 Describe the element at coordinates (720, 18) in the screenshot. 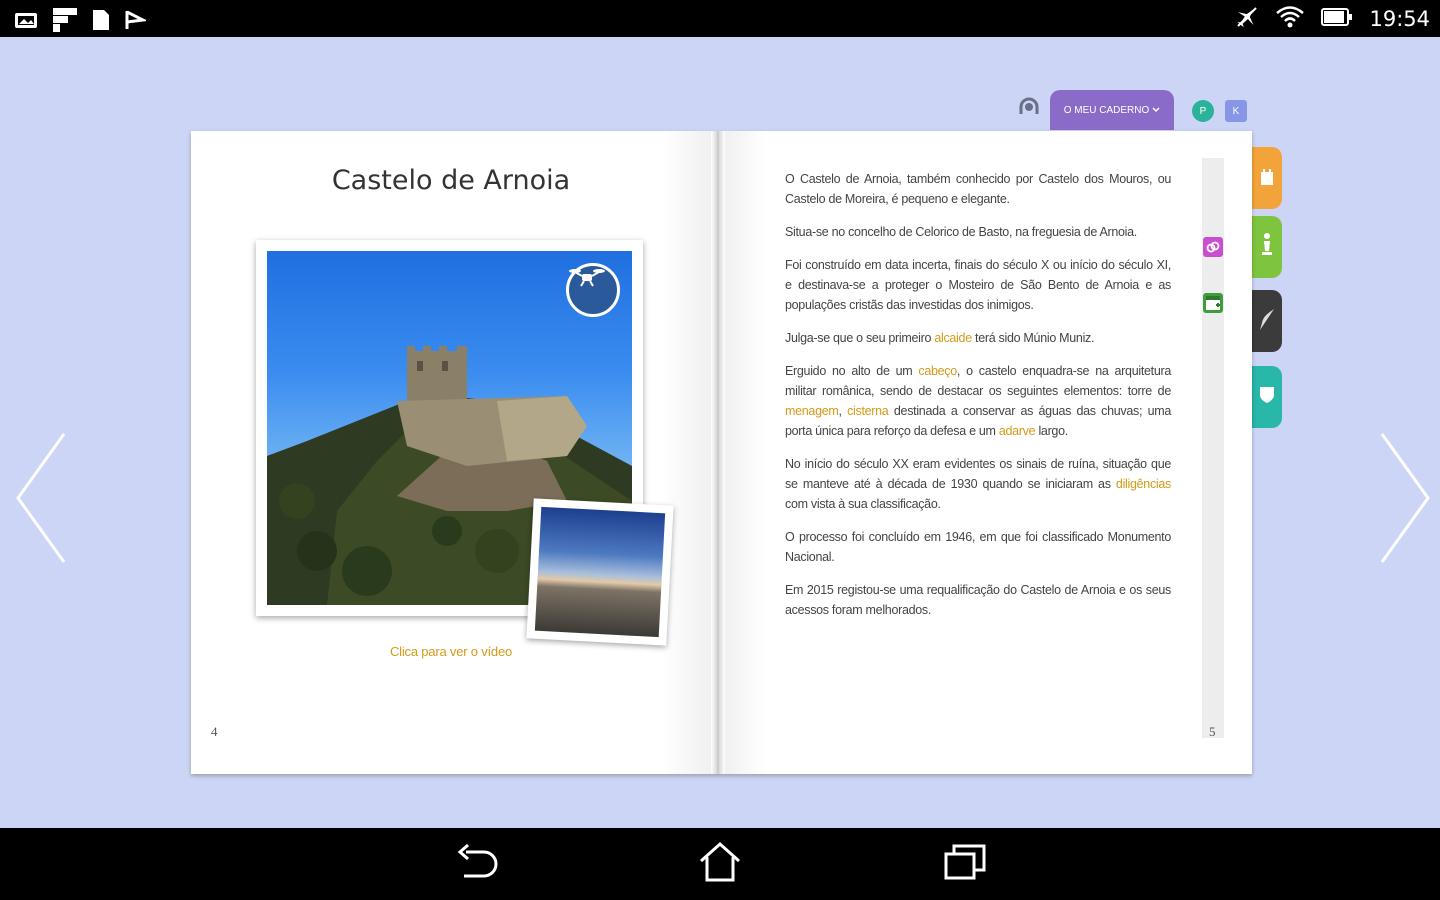

I see `status-bar: 19:54` at that location.